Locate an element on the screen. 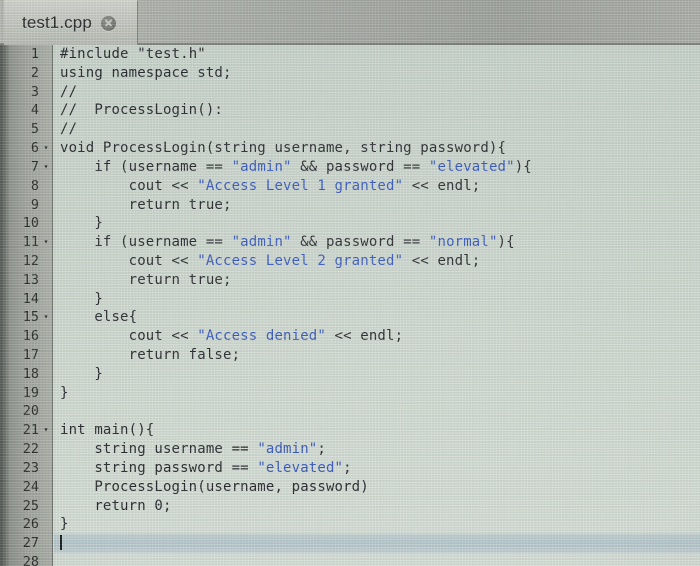 The height and width of the screenshot is (566, 700). line-number: 14 is located at coordinates (30, 298).